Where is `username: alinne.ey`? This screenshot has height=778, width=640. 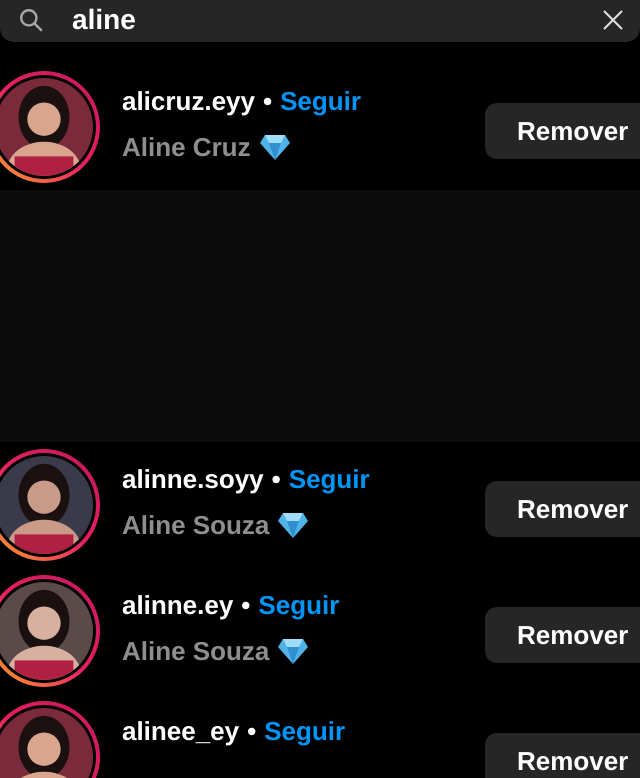 username: alinne.ey is located at coordinates (178, 604).